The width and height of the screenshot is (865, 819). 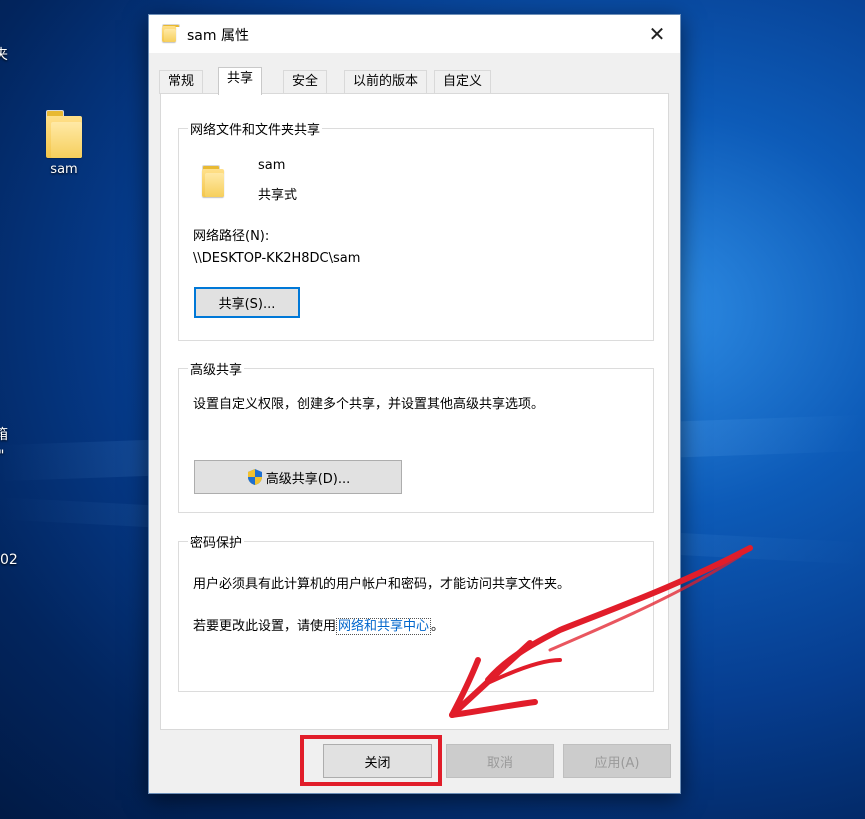 I want to click on annotation-arrow, so click(x=601, y=631).